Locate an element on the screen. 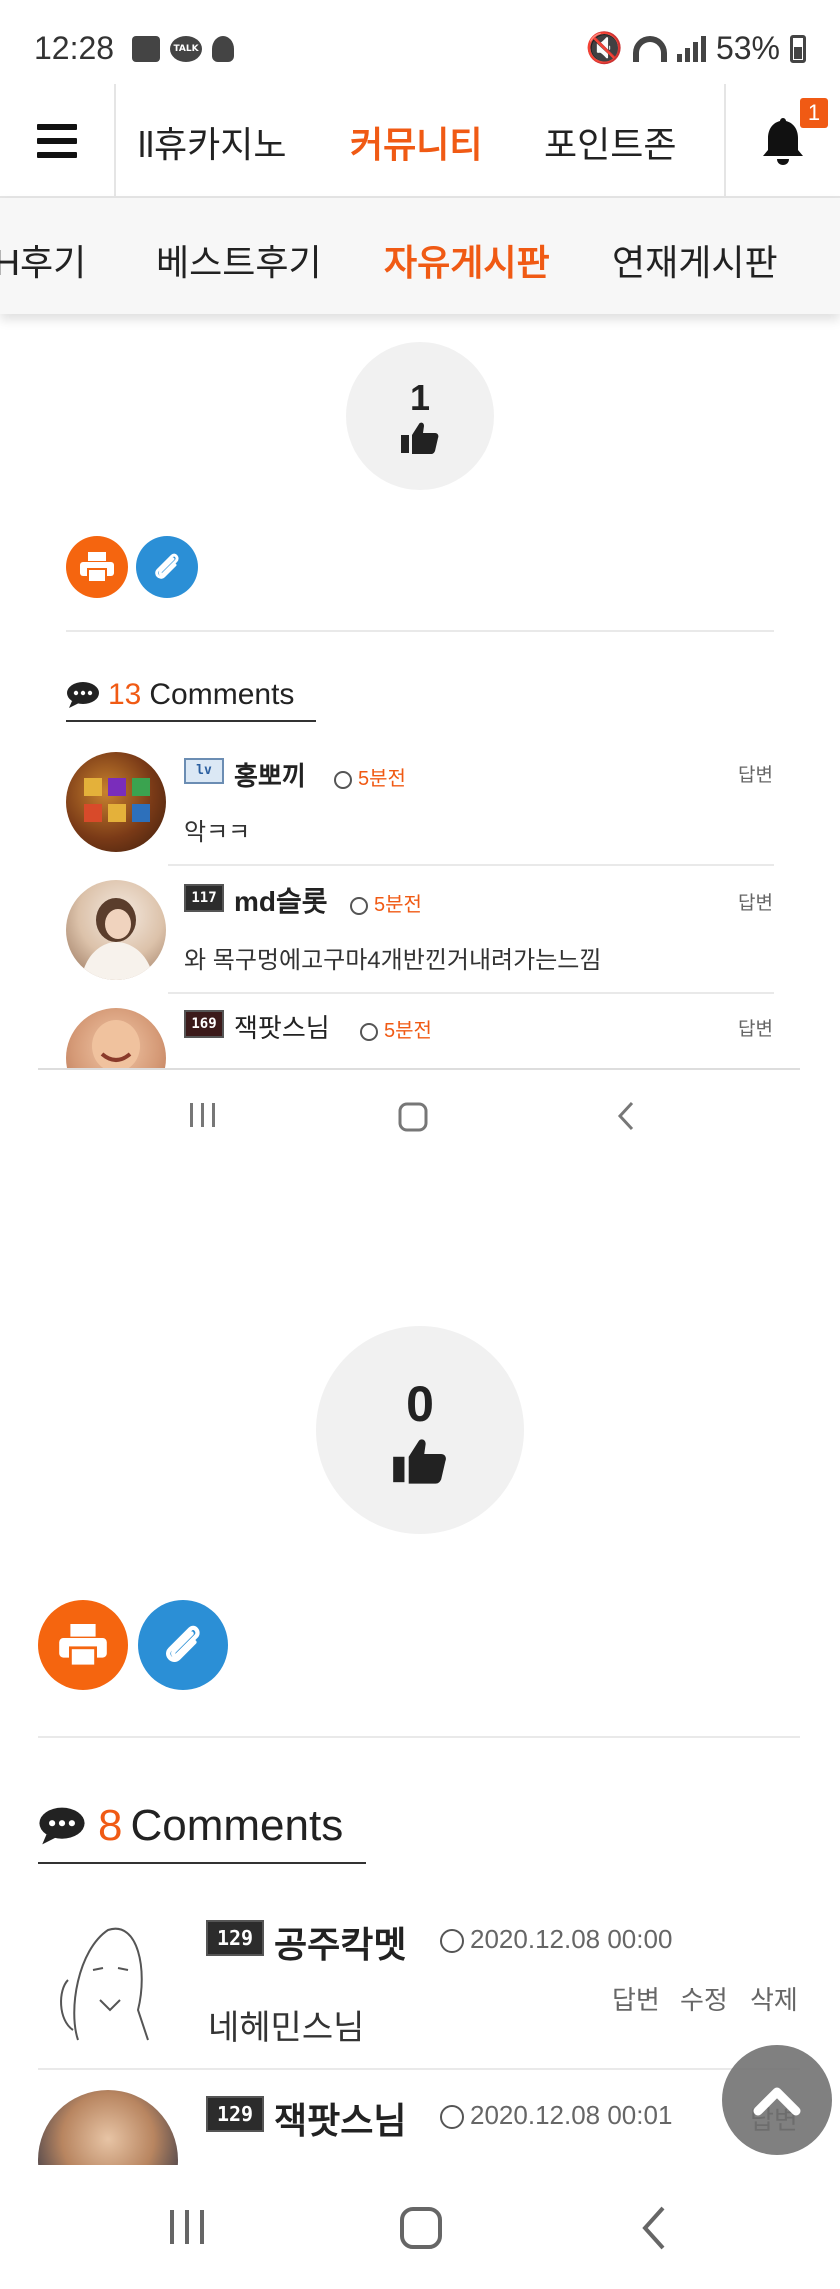  subtab-best-reviews: 베스트후기 is located at coordinates (239, 260).